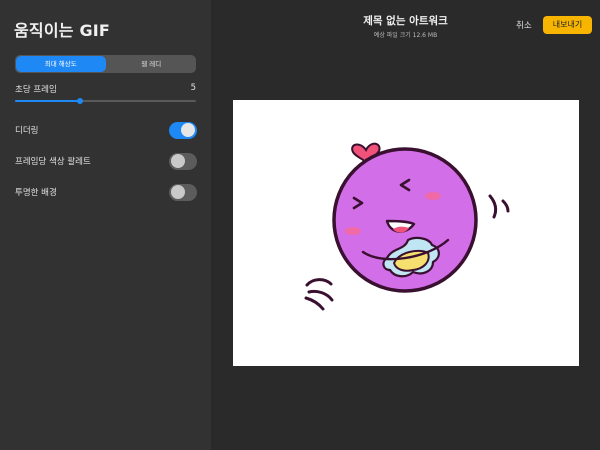 Image resolution: width=600 pixels, height=450 pixels. Describe the element at coordinates (524, 25) in the screenshot. I see `cancel-button: 취소` at that location.